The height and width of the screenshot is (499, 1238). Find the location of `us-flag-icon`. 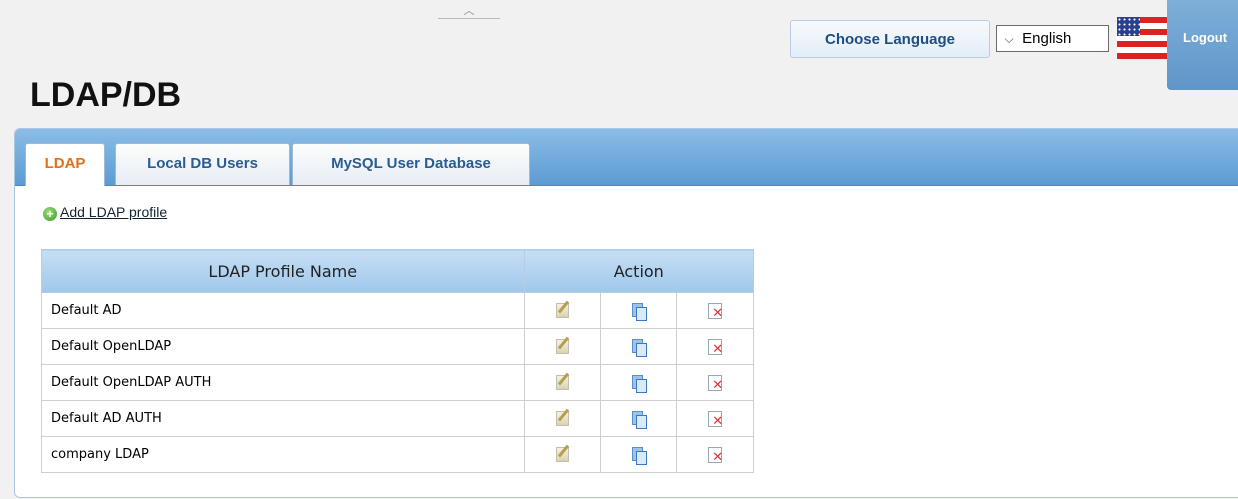

us-flag-icon is located at coordinates (1142, 38).